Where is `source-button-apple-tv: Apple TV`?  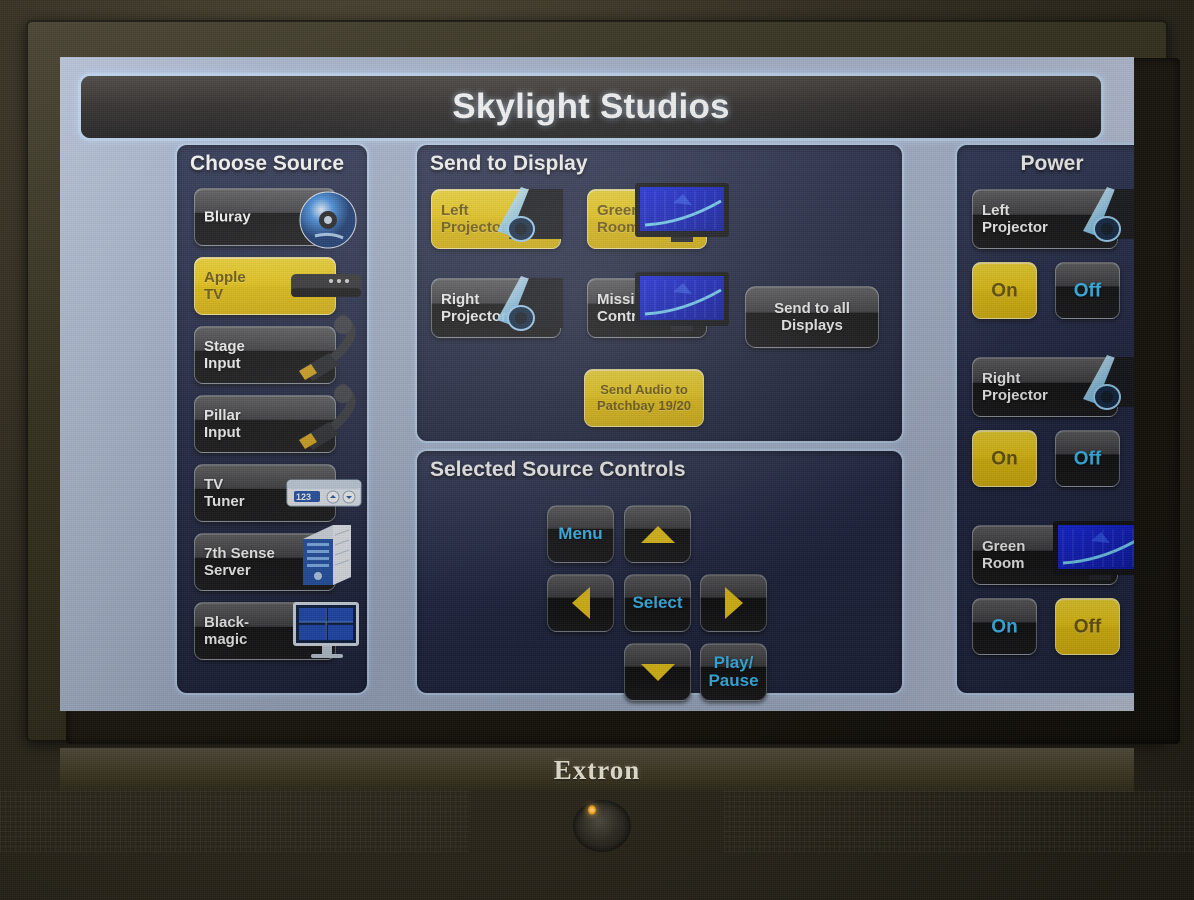
source-button-apple-tv: Apple TV is located at coordinates (265, 286).